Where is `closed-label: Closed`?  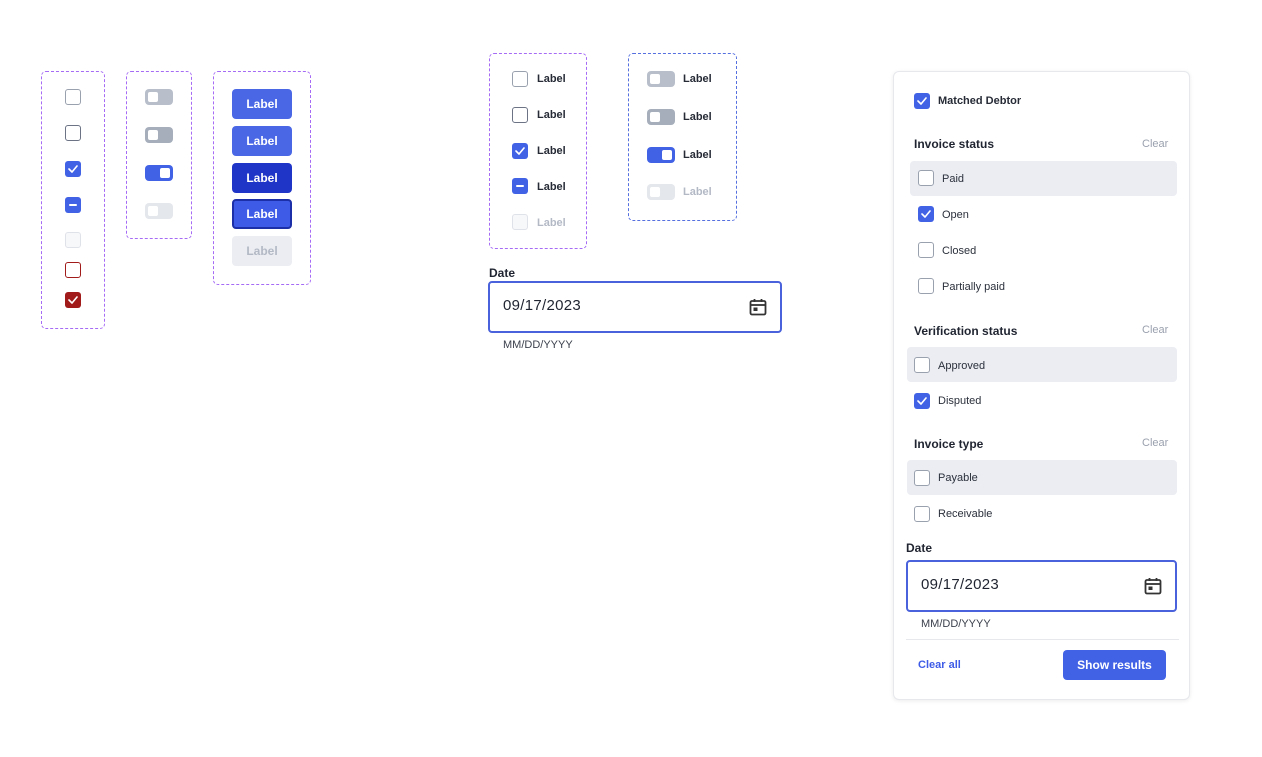 closed-label: Closed is located at coordinates (959, 251).